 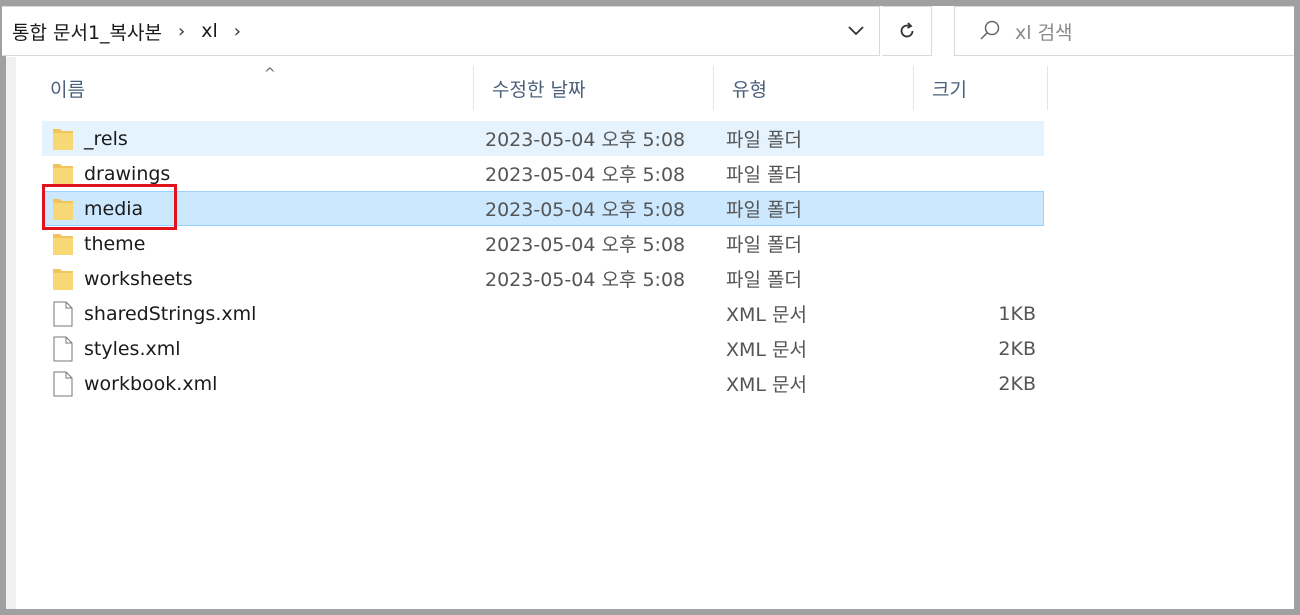 I want to click on column-headers: 이름 ^ 수정한 날짜 유형 크기, so click(x=536, y=88).